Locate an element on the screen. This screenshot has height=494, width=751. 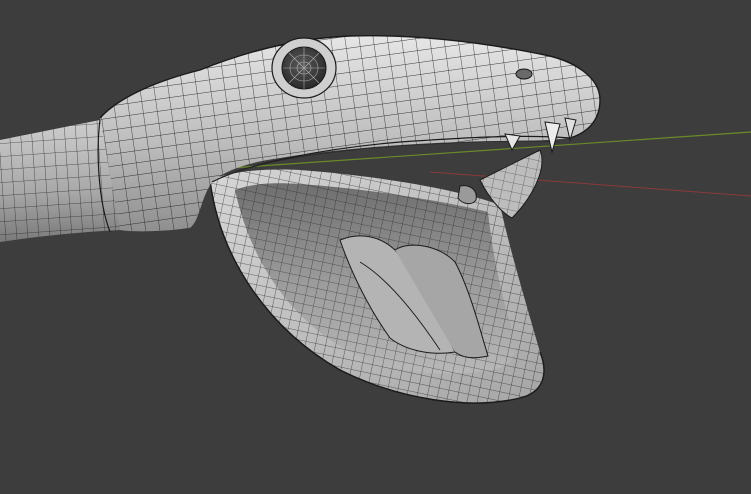
eye is located at coordinates (304, 68).